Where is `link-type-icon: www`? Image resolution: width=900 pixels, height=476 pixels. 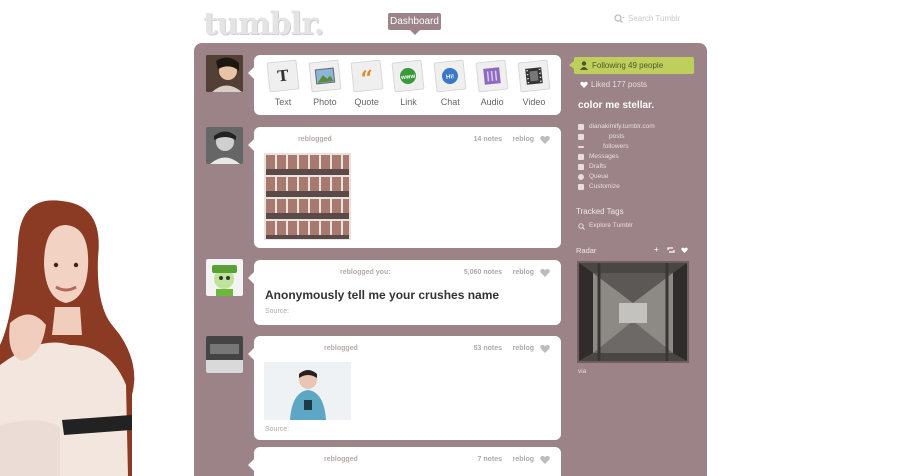 link-type-icon: www is located at coordinates (408, 76).